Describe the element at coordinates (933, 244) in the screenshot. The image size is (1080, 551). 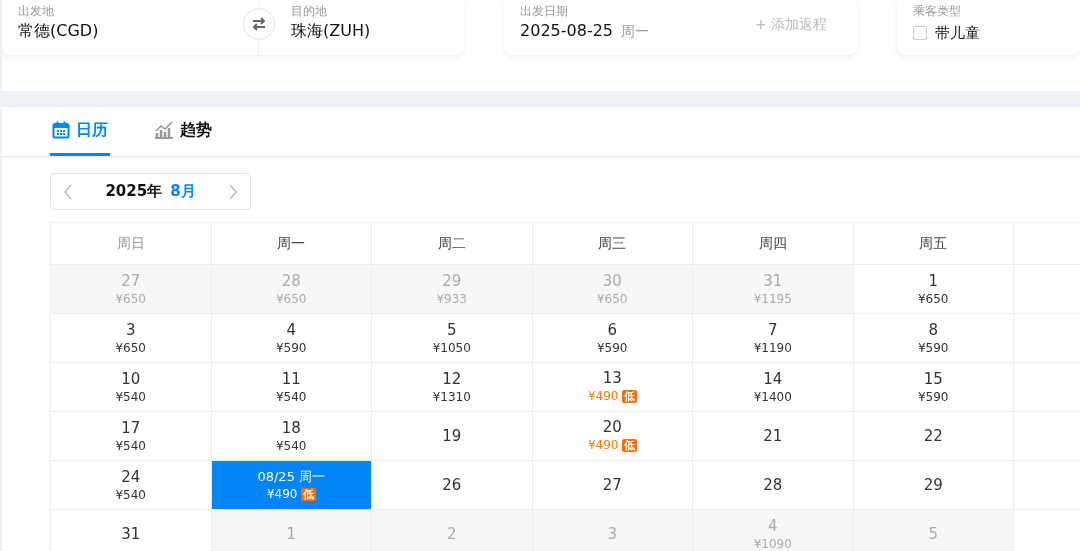
I see `weekday-header: 周五` at that location.